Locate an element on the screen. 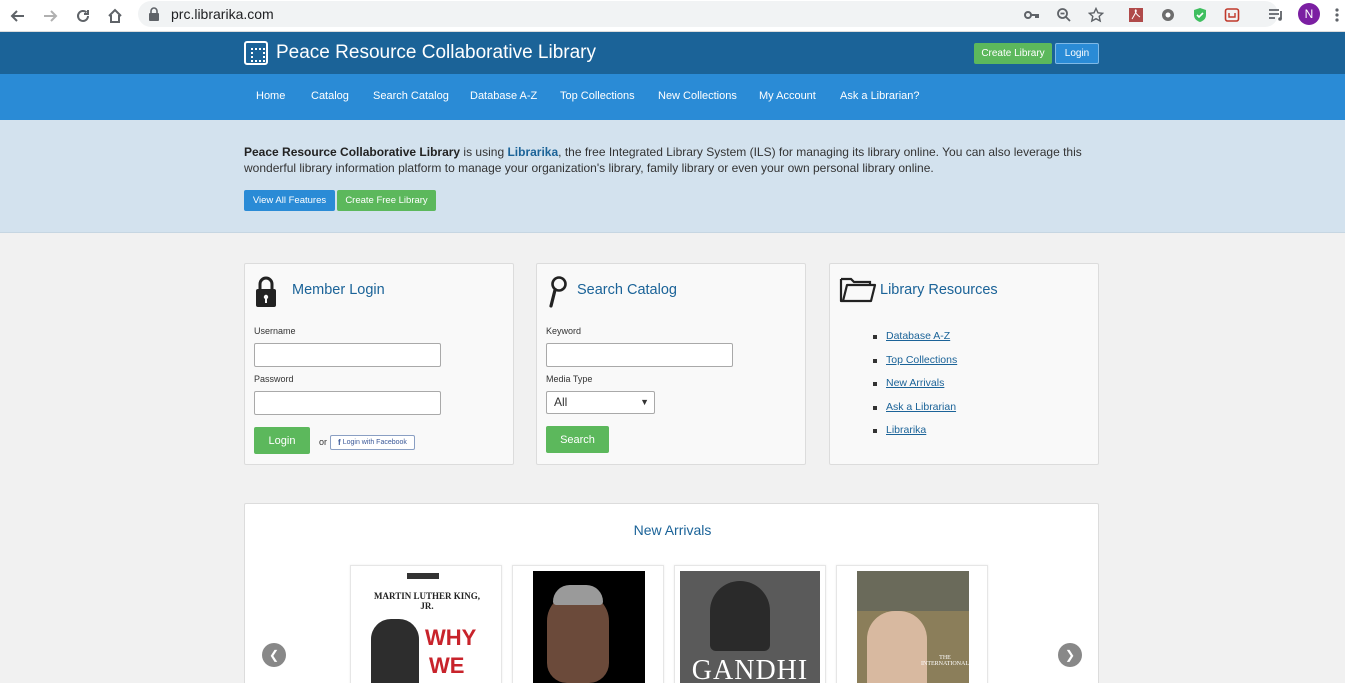  chevron-left-icon: ❮ is located at coordinates (274, 655).